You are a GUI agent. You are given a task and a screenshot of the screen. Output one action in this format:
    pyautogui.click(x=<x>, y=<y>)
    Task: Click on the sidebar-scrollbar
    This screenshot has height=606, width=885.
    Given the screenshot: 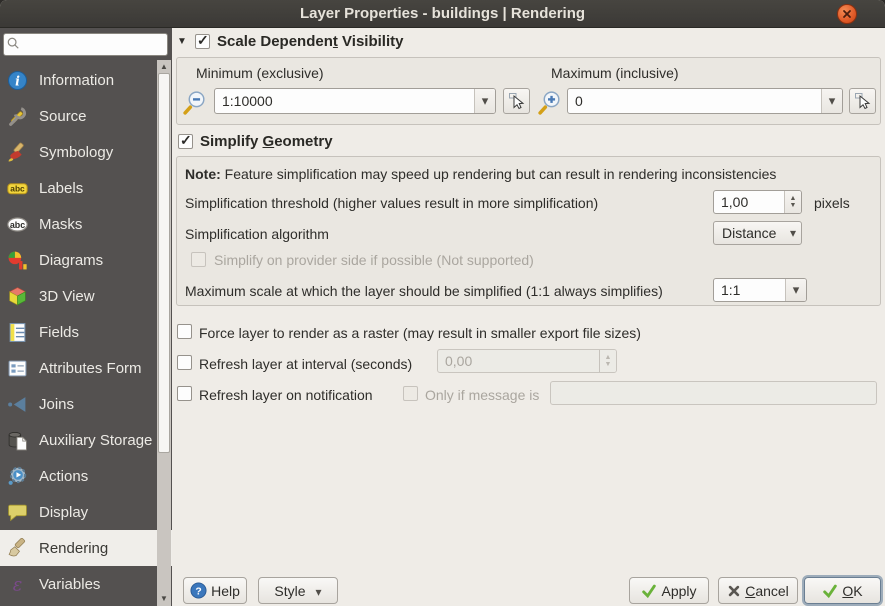 What is the action you would take?
    pyautogui.click(x=164, y=333)
    